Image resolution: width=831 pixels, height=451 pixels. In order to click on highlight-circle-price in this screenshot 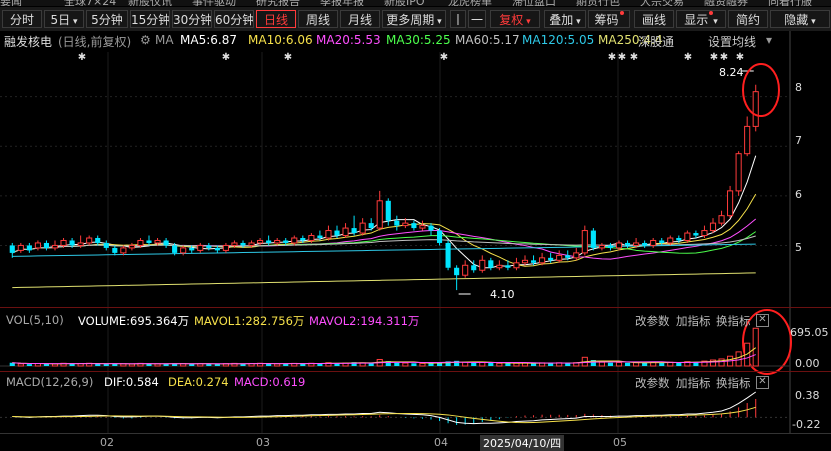, I will do `click(761, 90)`.